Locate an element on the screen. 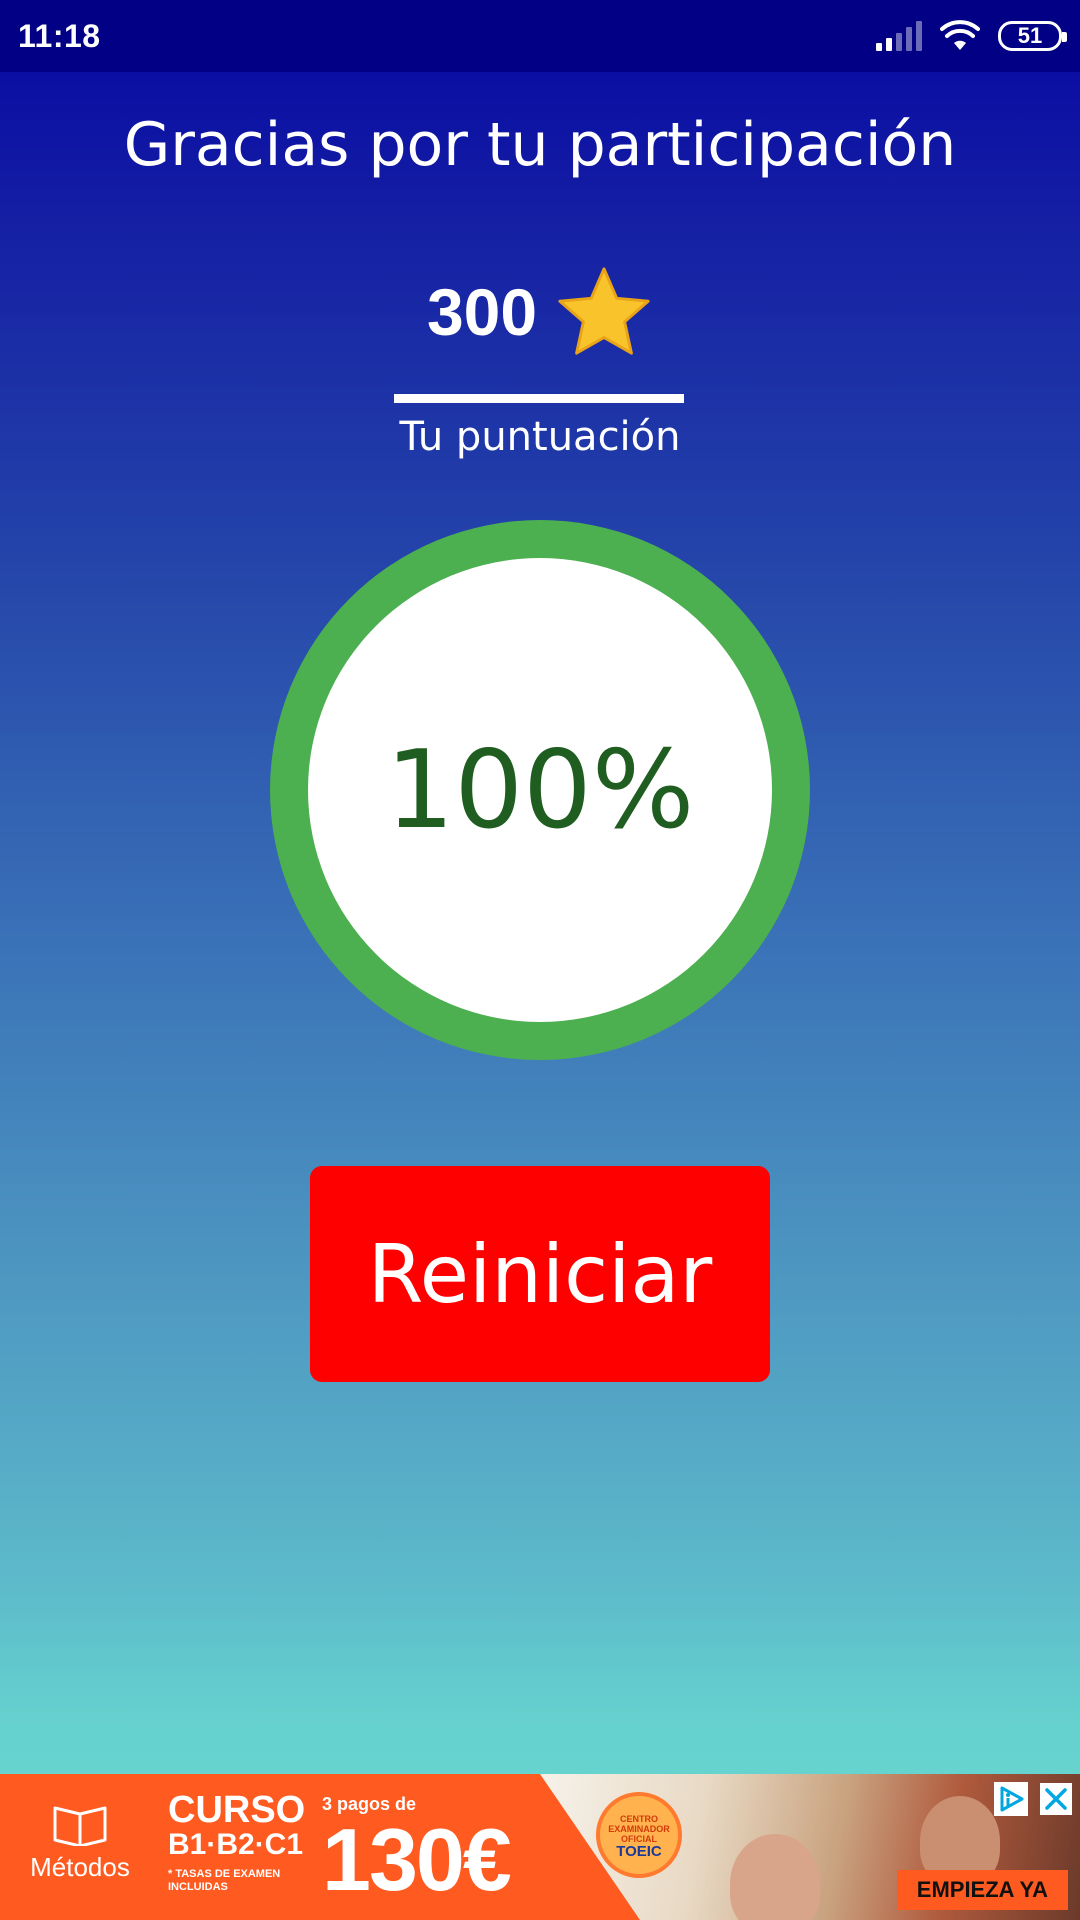 The width and height of the screenshot is (1080, 1920). ad-course-note: * TASAS DE EXAMEN INCLUIDAS is located at coordinates (224, 1880).